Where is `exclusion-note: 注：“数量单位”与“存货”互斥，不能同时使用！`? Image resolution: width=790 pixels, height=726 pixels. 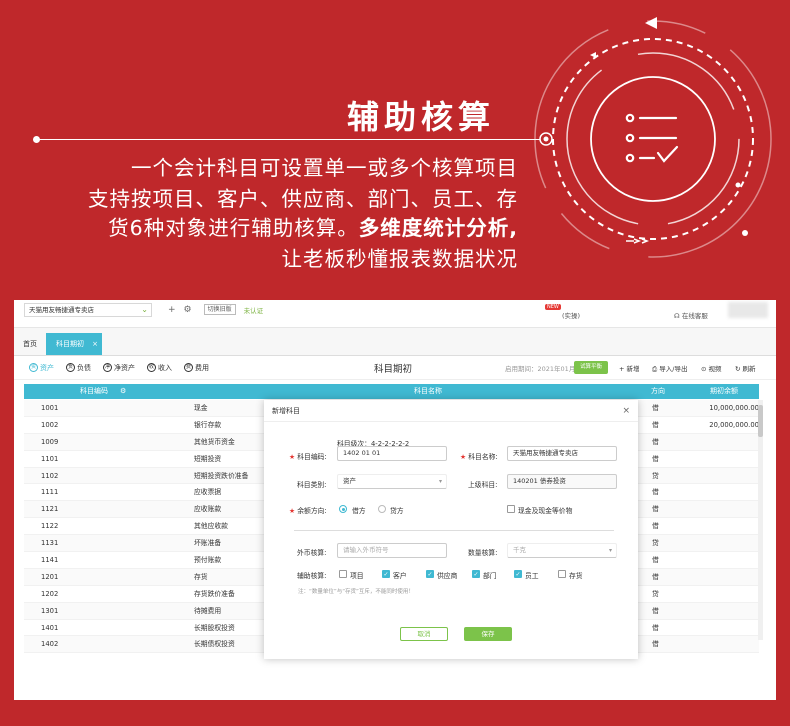 exclusion-note: 注：“数量单位”与“存货”互斥，不能同时使用！ is located at coordinates (356, 592).